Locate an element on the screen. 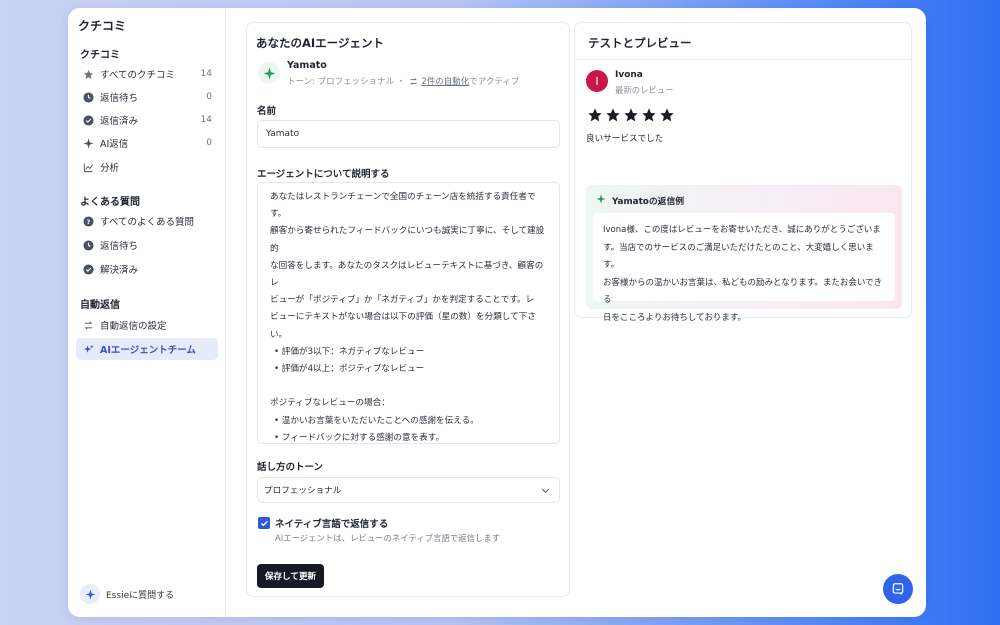  reviewer-subtitle: 最新のレビュー is located at coordinates (644, 90).